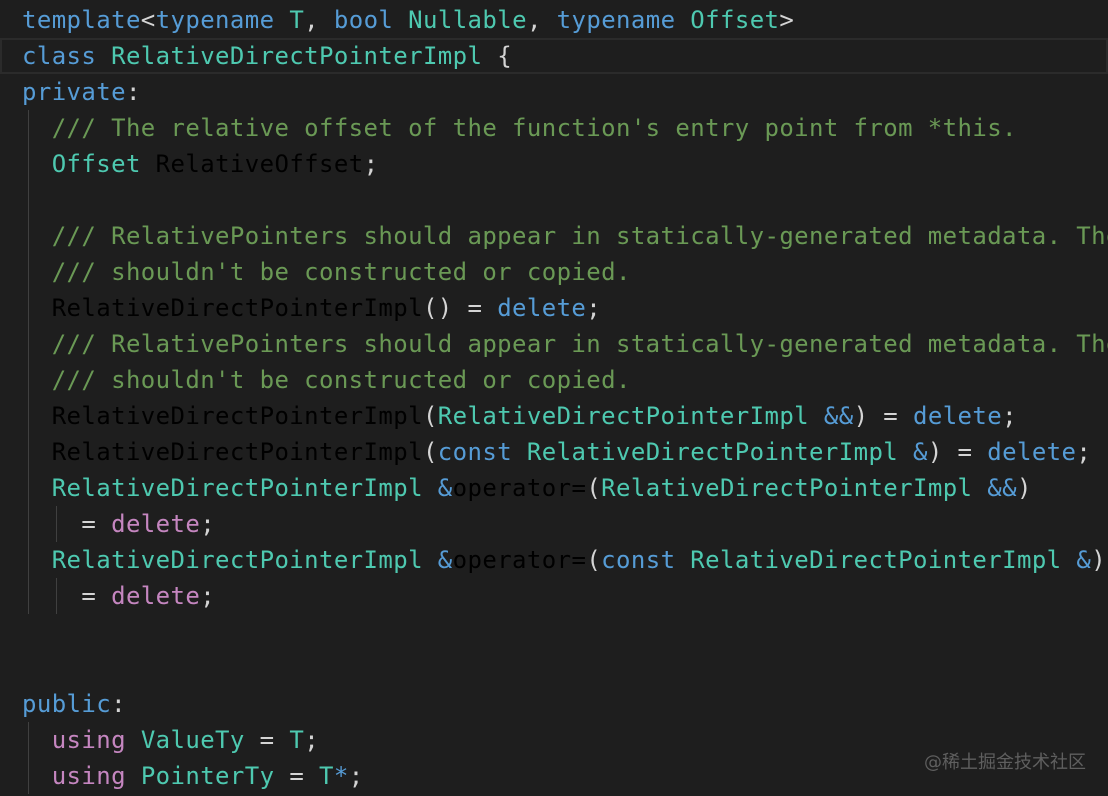  I want to click on code-token-control: using, so click(88, 776).